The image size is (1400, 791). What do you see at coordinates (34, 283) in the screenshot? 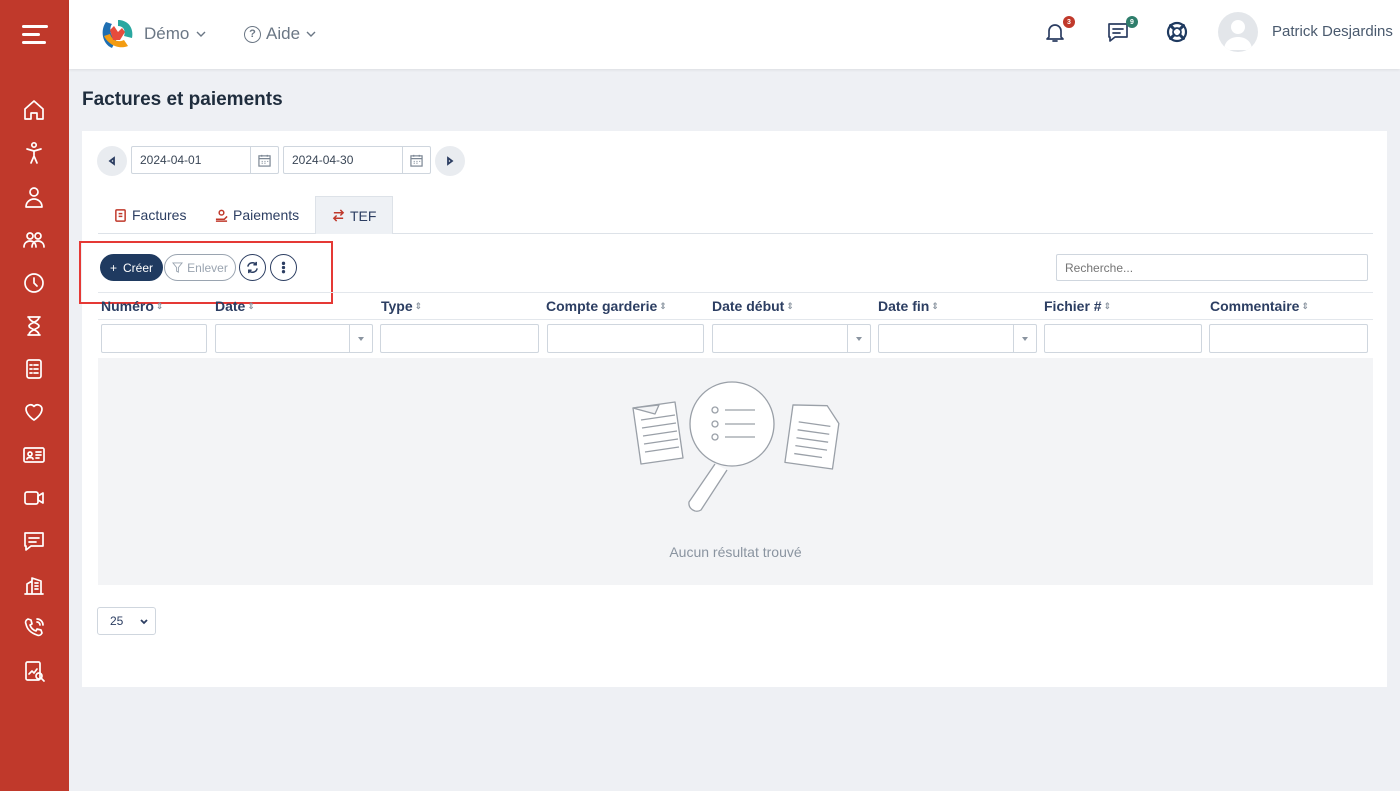
I see `clock-icon` at bounding box center [34, 283].